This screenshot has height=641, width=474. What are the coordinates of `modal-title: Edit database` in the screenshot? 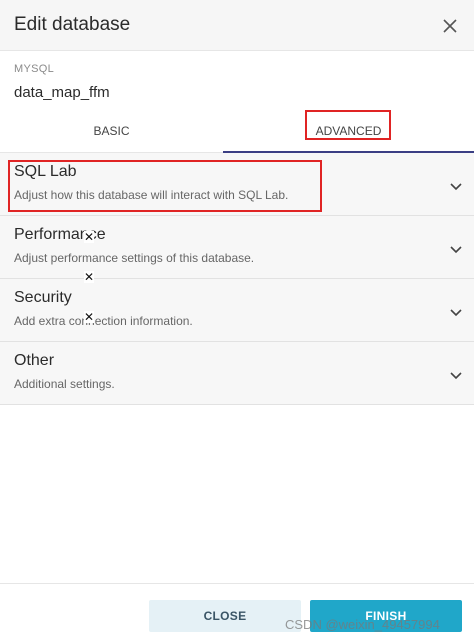 It's located at (72, 24).